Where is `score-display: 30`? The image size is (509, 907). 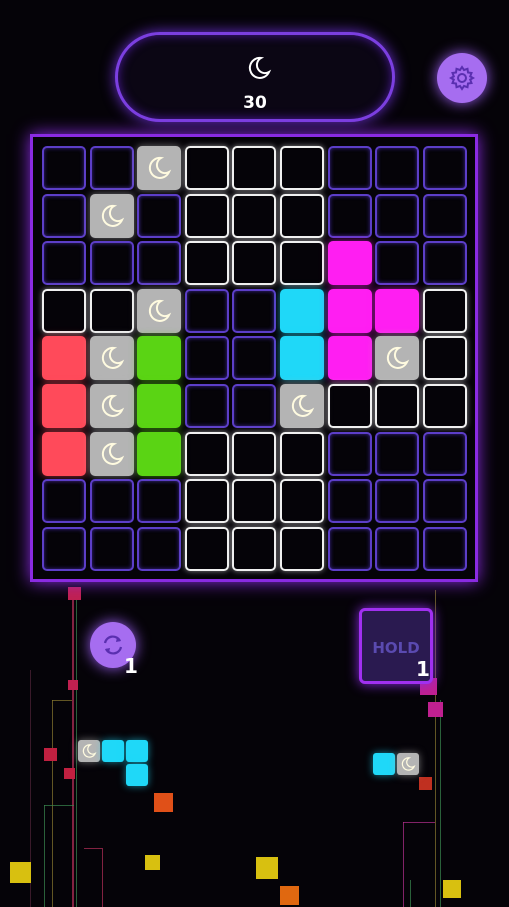
score-display: 30 is located at coordinates (255, 77).